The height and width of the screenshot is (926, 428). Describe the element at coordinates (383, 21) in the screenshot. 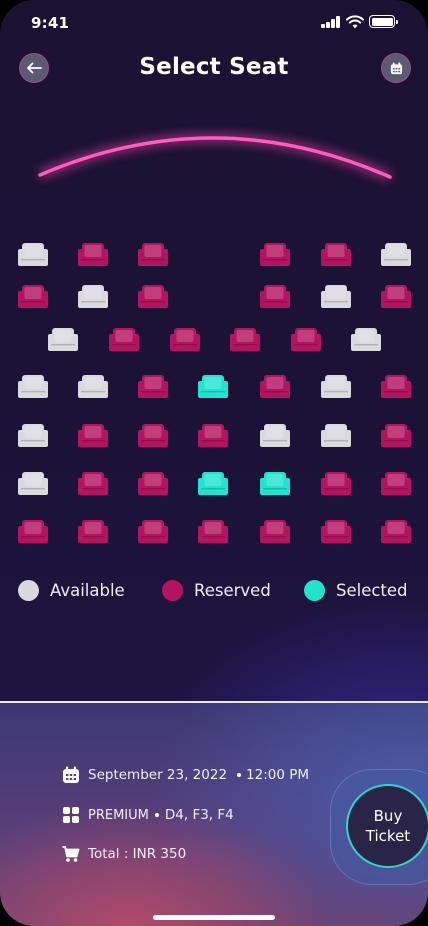

I see `battery-icon` at that location.